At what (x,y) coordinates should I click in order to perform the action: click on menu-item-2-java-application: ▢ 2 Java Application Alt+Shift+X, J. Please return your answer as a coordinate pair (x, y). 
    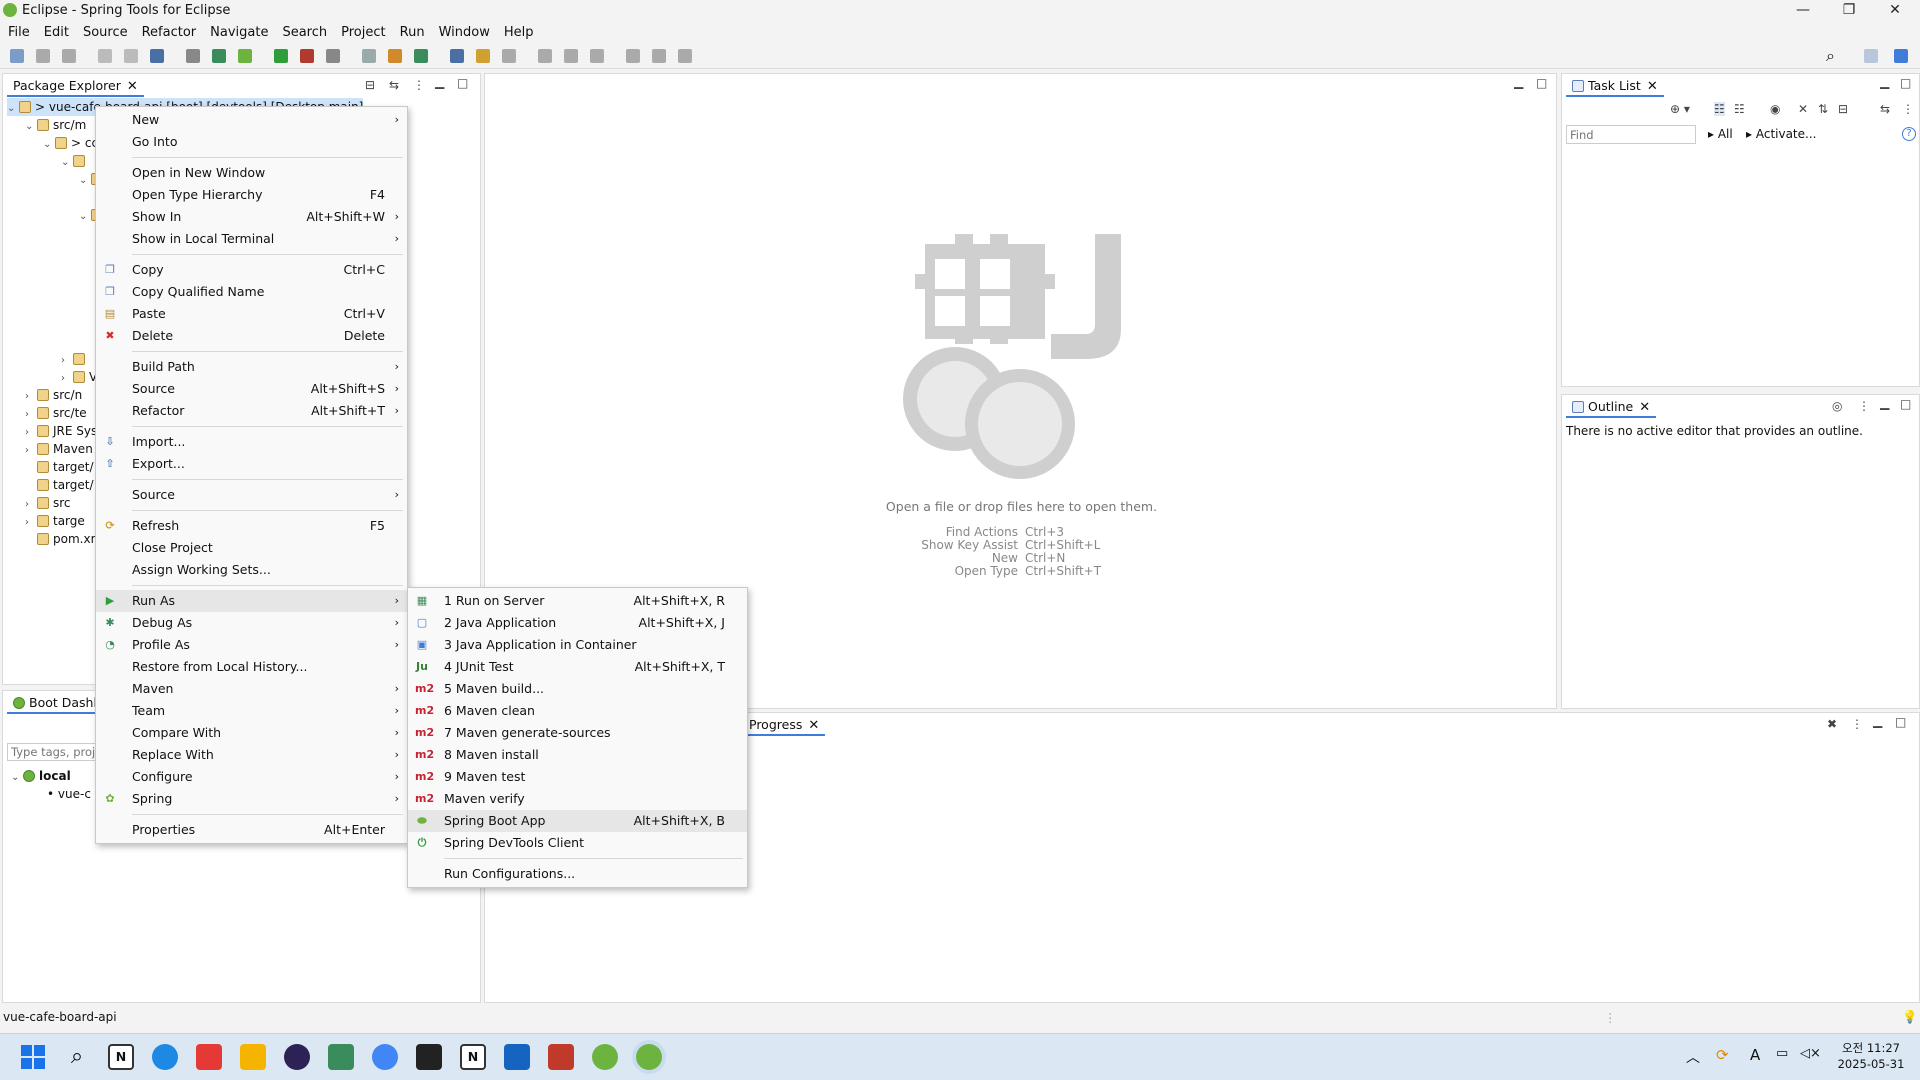
    Looking at the image, I should click on (577, 623).